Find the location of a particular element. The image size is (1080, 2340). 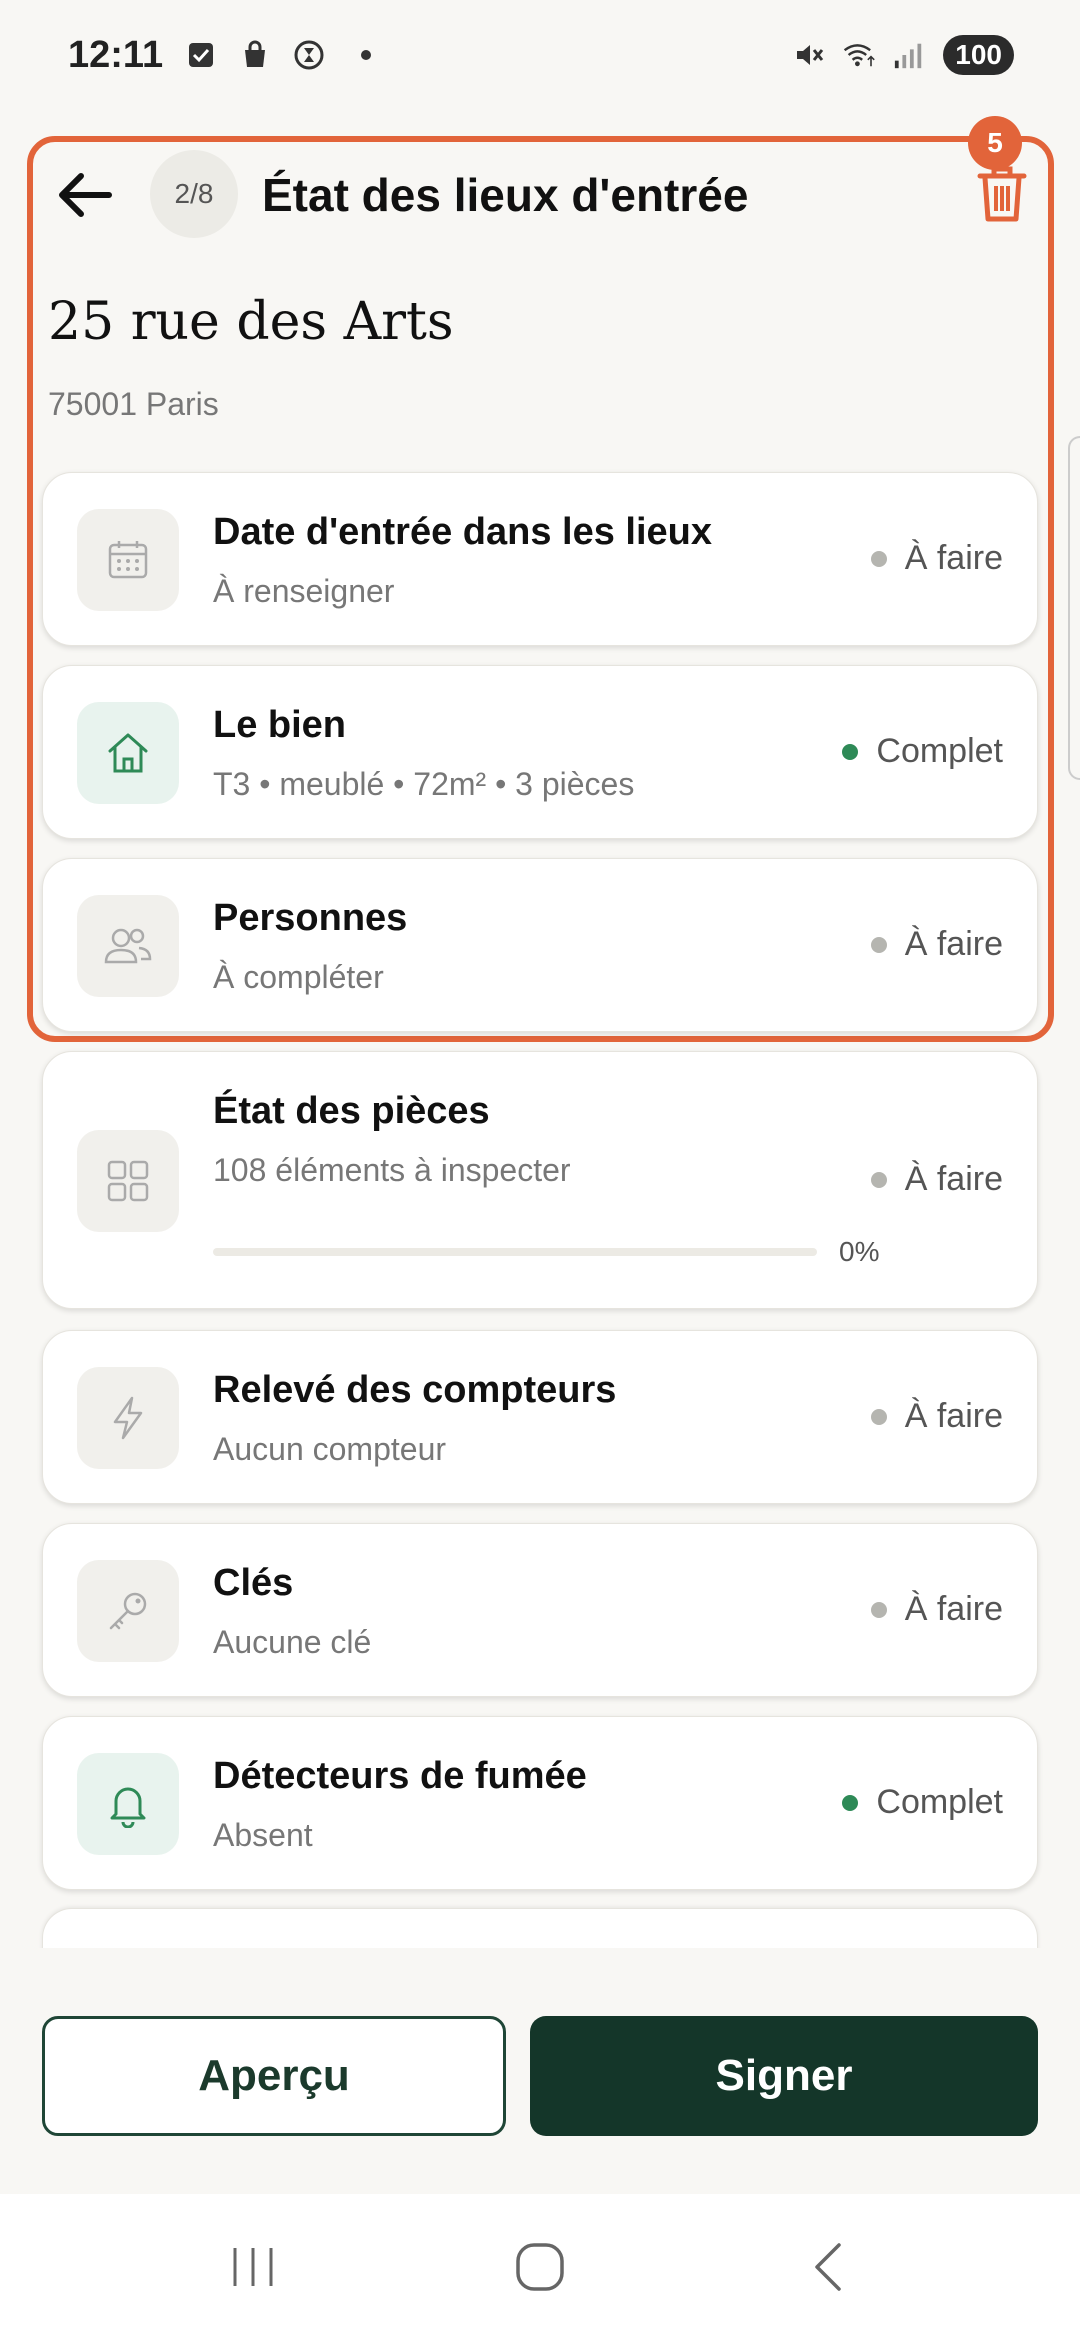

section-title: Le bien is located at coordinates (280, 725).